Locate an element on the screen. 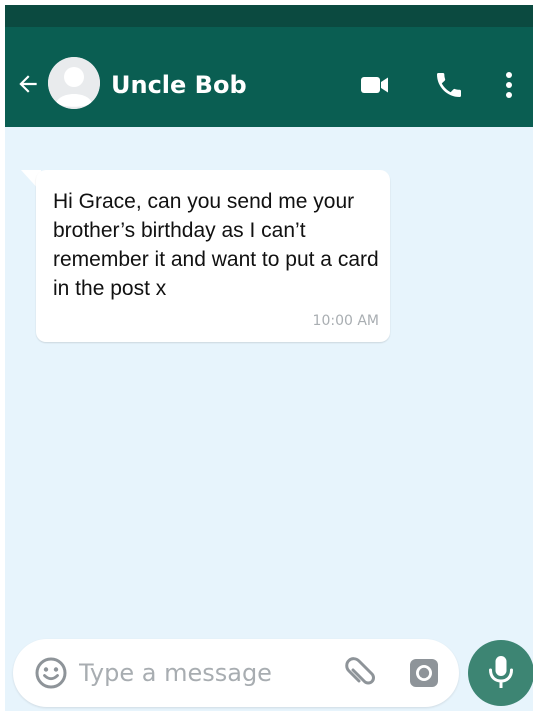  camera-icon is located at coordinates (424, 673).